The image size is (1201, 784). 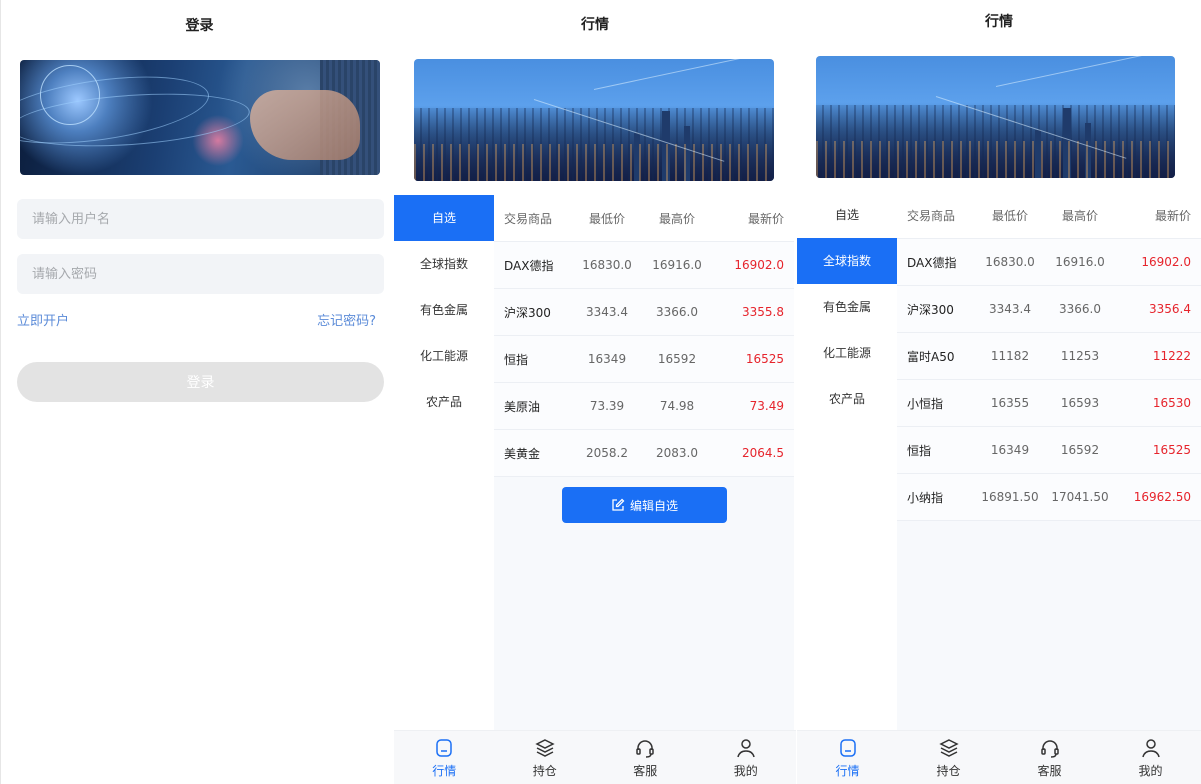 What do you see at coordinates (200, 117) in the screenshot?
I see `login-banner-image` at bounding box center [200, 117].